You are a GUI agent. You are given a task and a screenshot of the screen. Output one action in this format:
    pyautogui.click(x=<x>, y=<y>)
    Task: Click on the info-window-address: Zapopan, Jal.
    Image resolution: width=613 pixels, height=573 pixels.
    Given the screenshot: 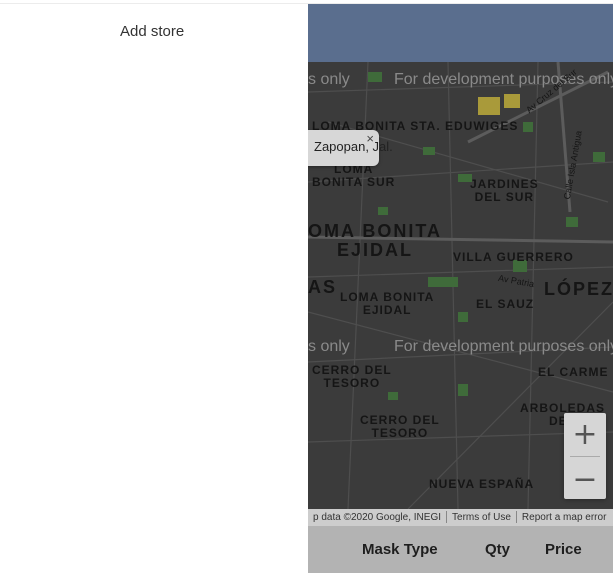 What is the action you would take?
    pyautogui.click(x=353, y=146)
    